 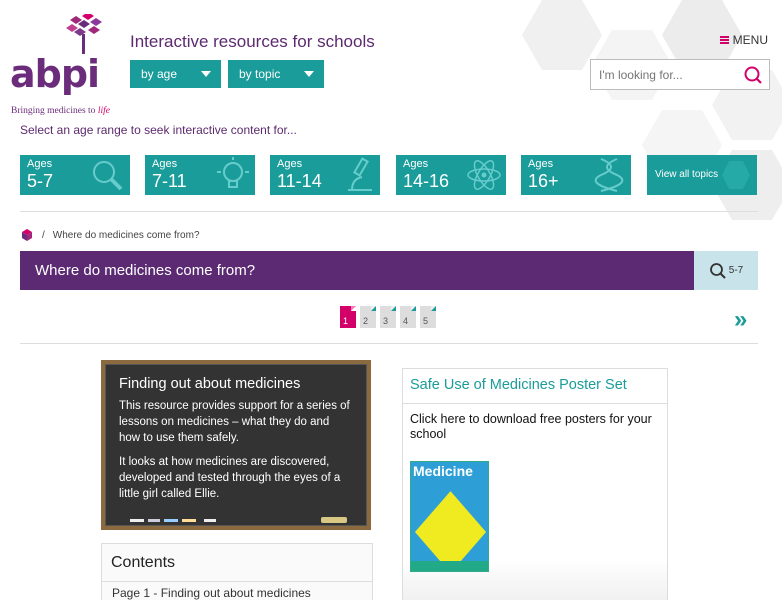 I want to click on poster-title: Medicine, so click(x=443, y=471).